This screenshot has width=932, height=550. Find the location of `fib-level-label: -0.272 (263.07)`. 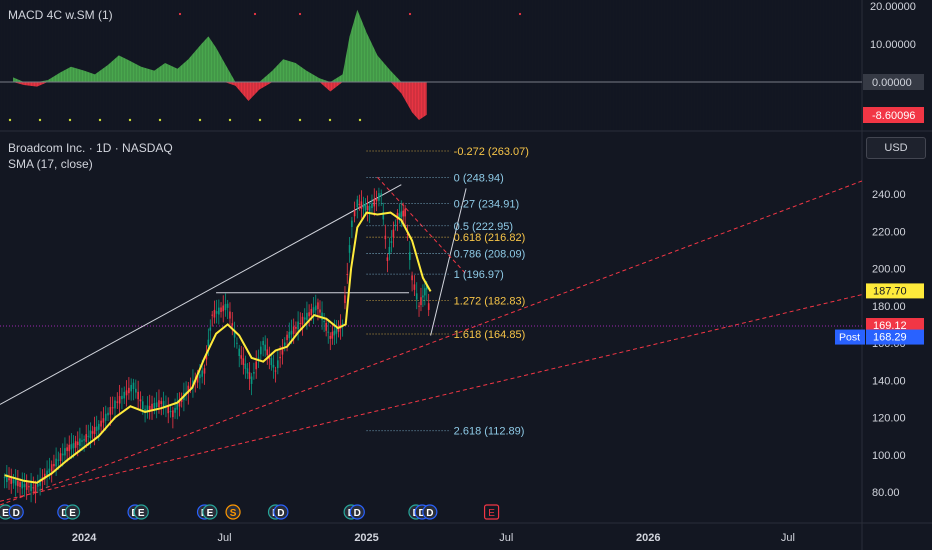

fib-level-label: -0.272 (263.07) is located at coordinates (491, 152).